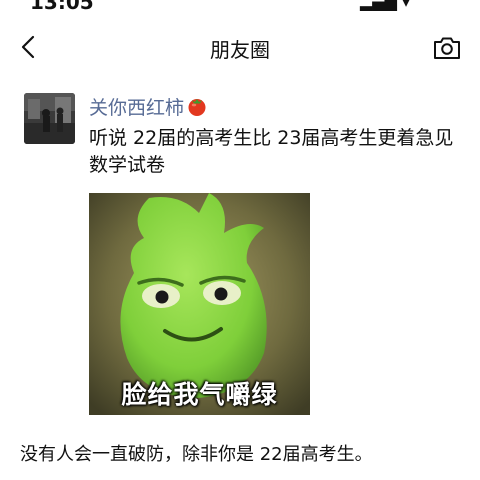 The height and width of the screenshot is (480, 480). Describe the element at coordinates (271, 151) in the screenshot. I see `post-text: 听说 22届的高考生比 23届高考生更着急见数学试卷` at that location.